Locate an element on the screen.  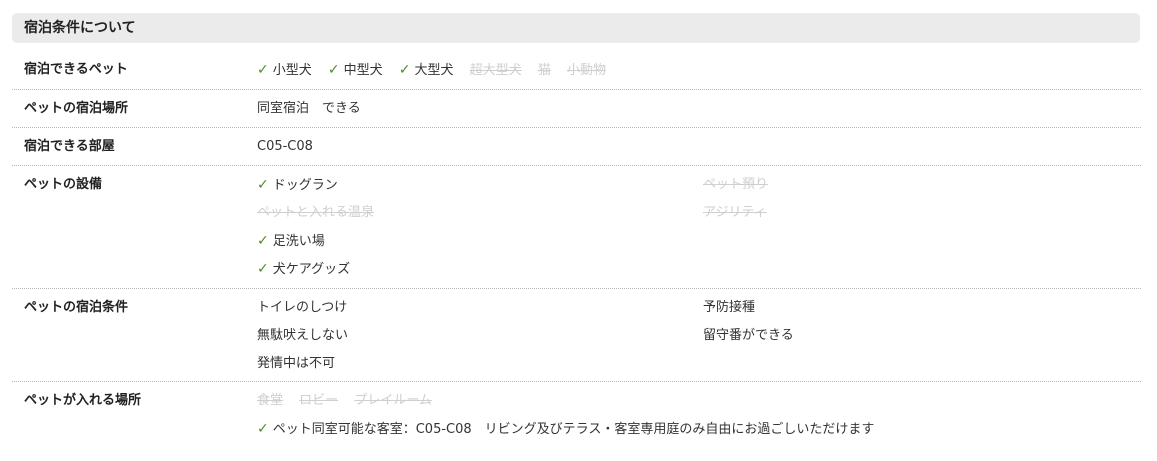
pet-type-item: ✓ 大型犬 is located at coordinates (426, 70).